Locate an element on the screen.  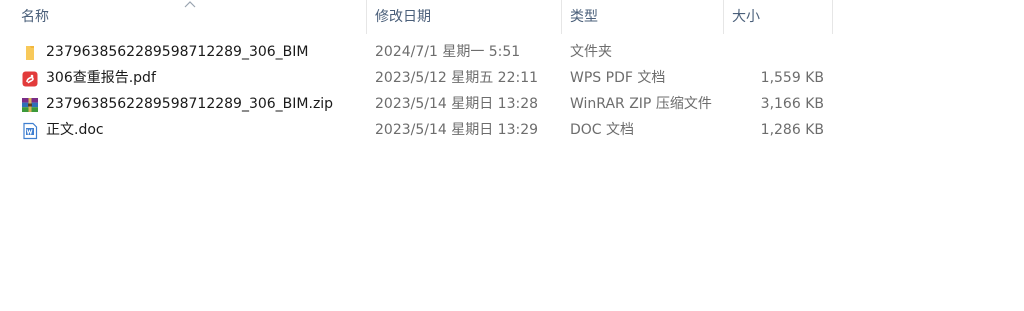
sort-ascending-icon is located at coordinates (190, 4).